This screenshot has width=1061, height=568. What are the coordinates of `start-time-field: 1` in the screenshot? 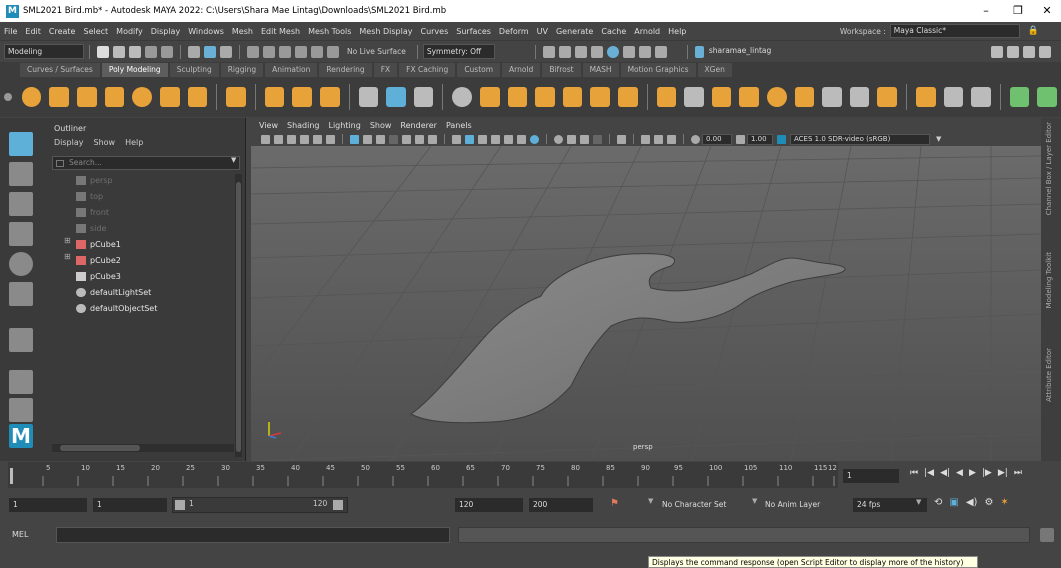 It's located at (48, 505).